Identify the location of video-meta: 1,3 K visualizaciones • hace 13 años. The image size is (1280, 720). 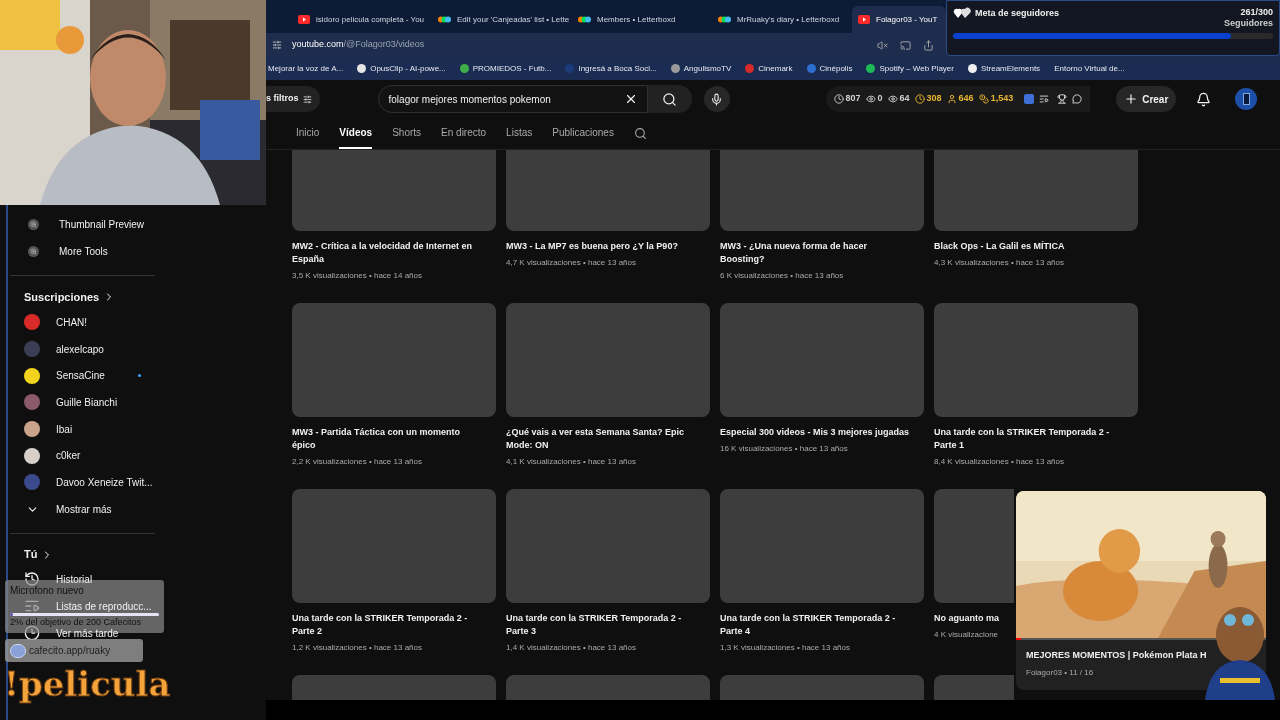
(785, 648).